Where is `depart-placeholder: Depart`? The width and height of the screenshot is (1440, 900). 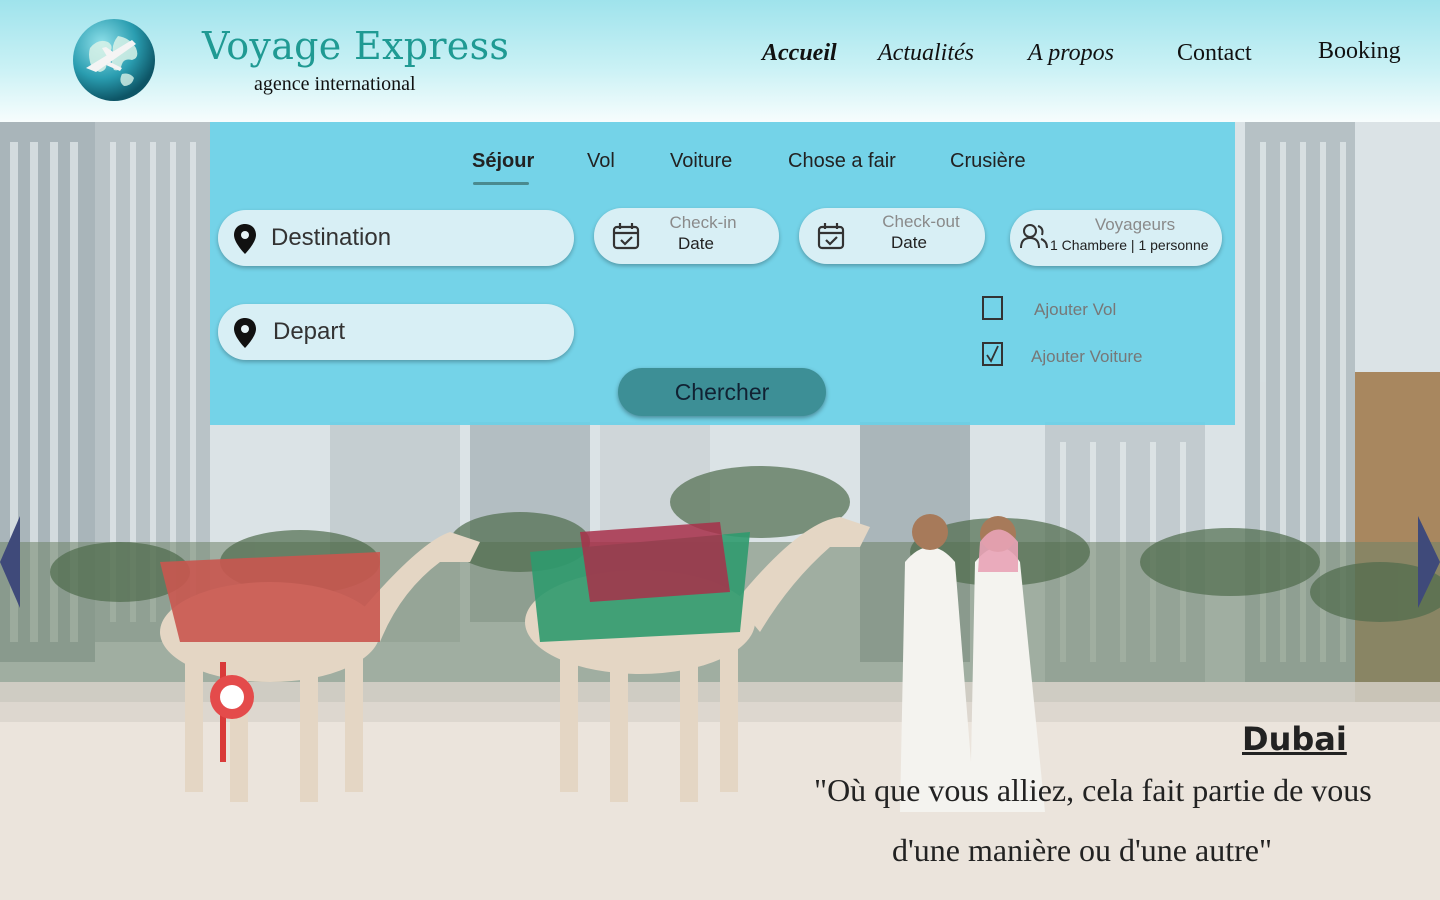
depart-placeholder: Depart is located at coordinates (309, 331).